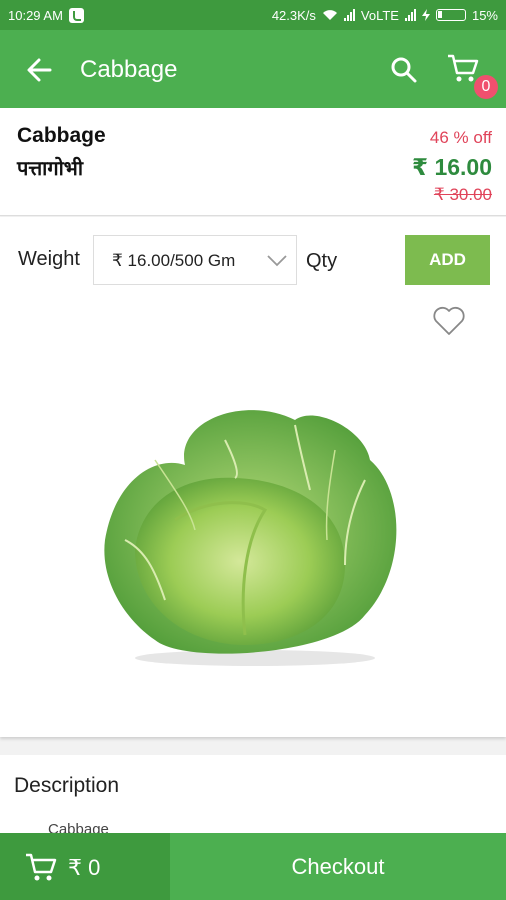 The image size is (506, 900). What do you see at coordinates (379, 15) in the screenshot?
I see `network-type: VoLTE` at bounding box center [379, 15].